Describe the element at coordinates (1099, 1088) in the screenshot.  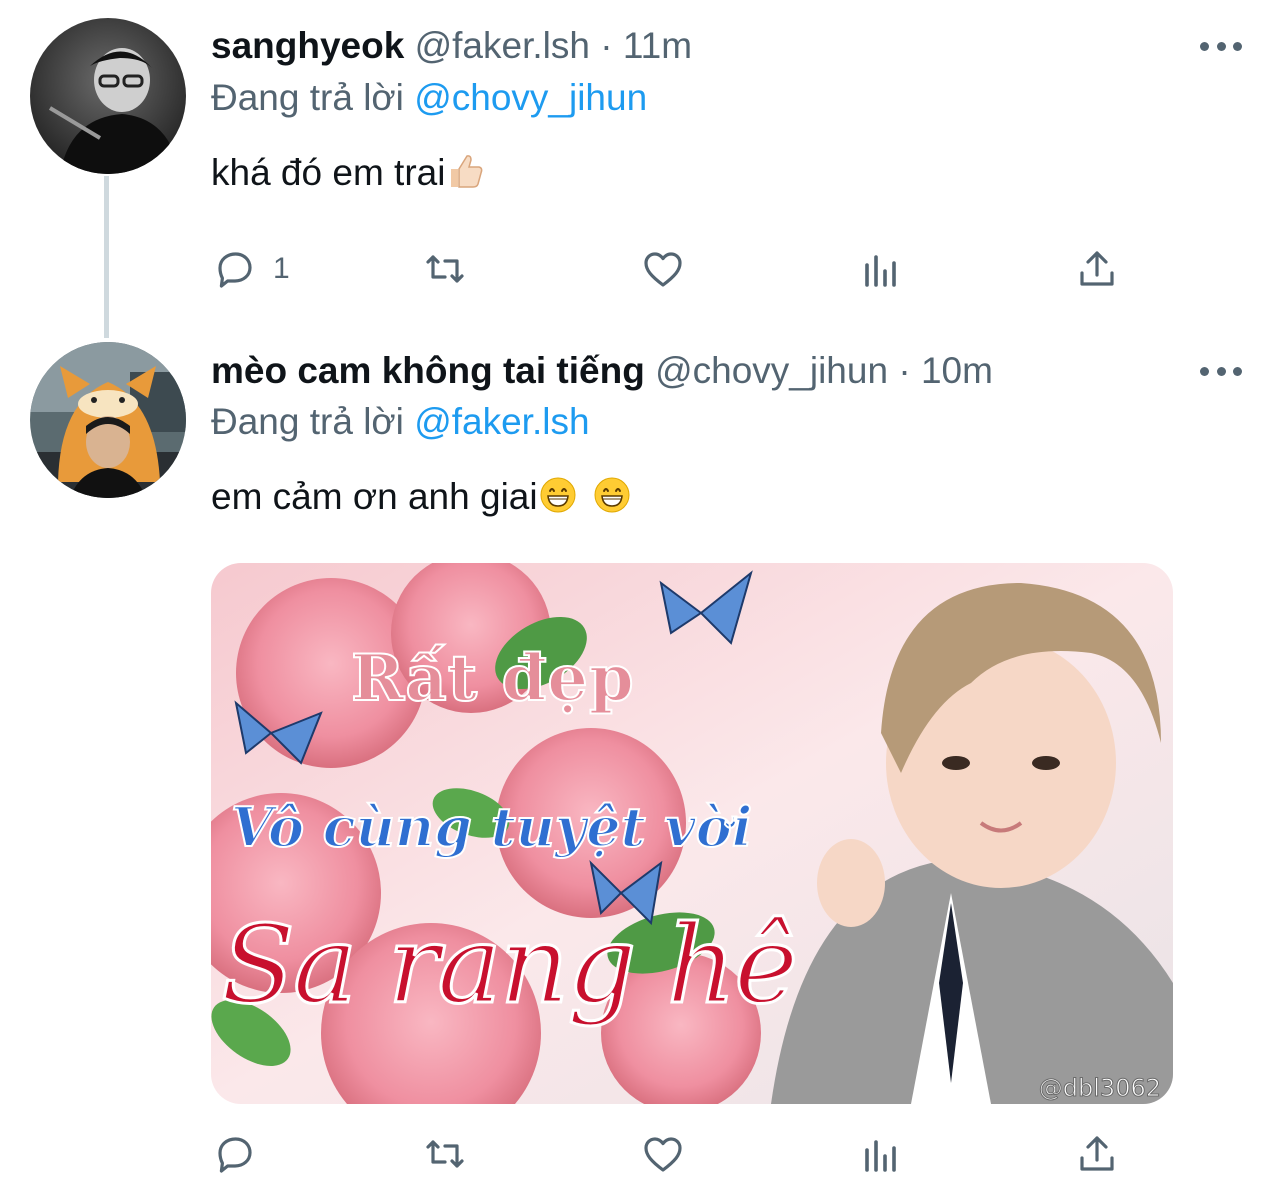
I see `media-watermark: @dbl3062` at that location.